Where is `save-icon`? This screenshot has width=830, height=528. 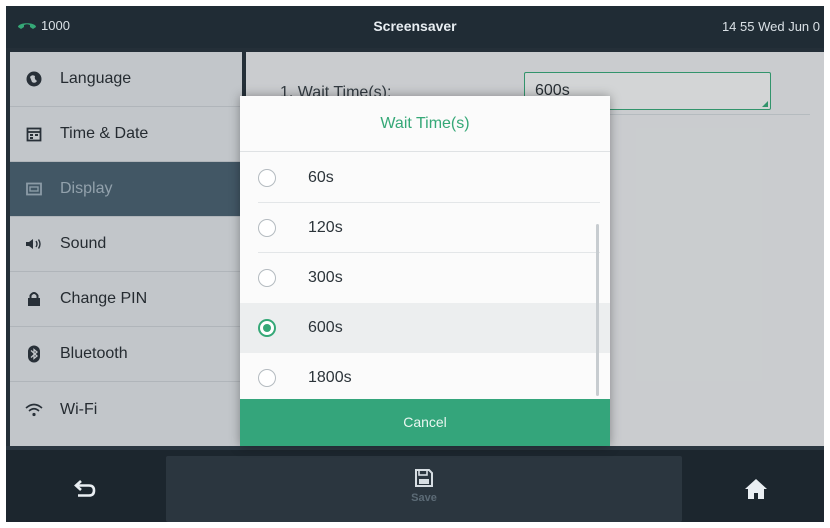
save-icon is located at coordinates (424, 478).